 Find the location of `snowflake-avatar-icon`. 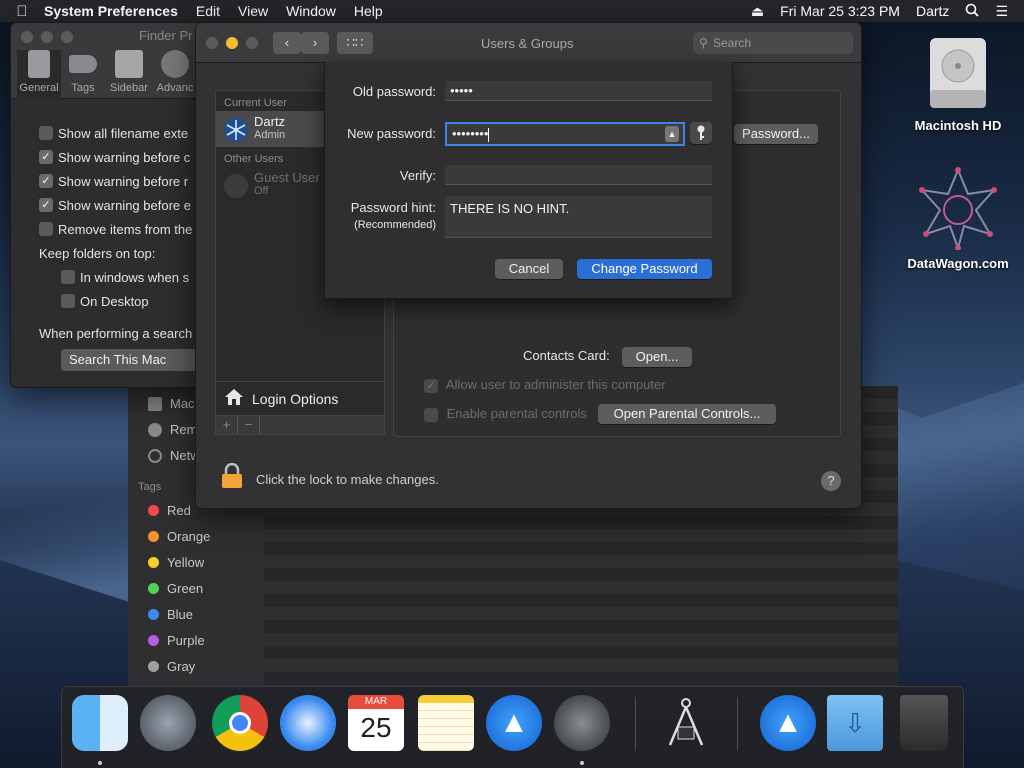

snowflake-avatar-icon is located at coordinates (236, 130).